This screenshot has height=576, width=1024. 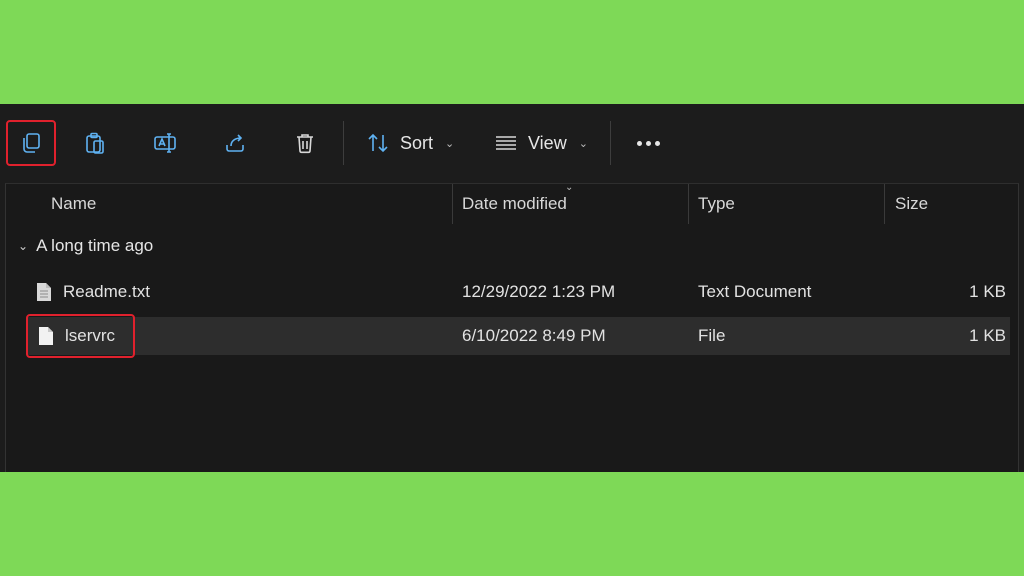 What do you see at coordinates (417, 142) in the screenshot?
I see `sort-label: Sort` at bounding box center [417, 142].